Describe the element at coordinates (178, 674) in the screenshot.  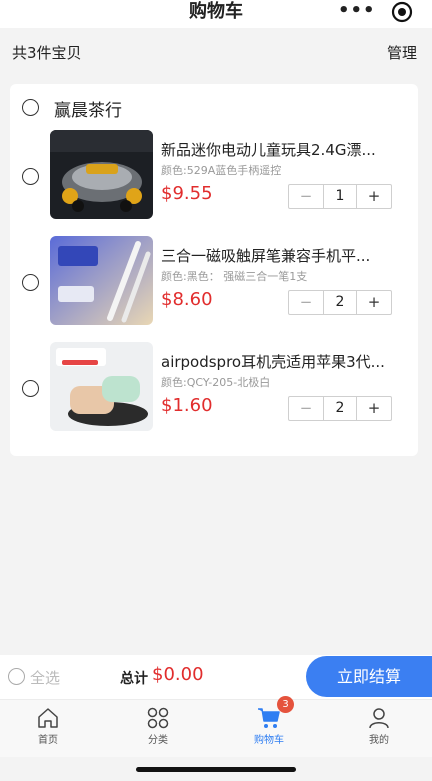
I see `total-amount: $0.00` at that location.